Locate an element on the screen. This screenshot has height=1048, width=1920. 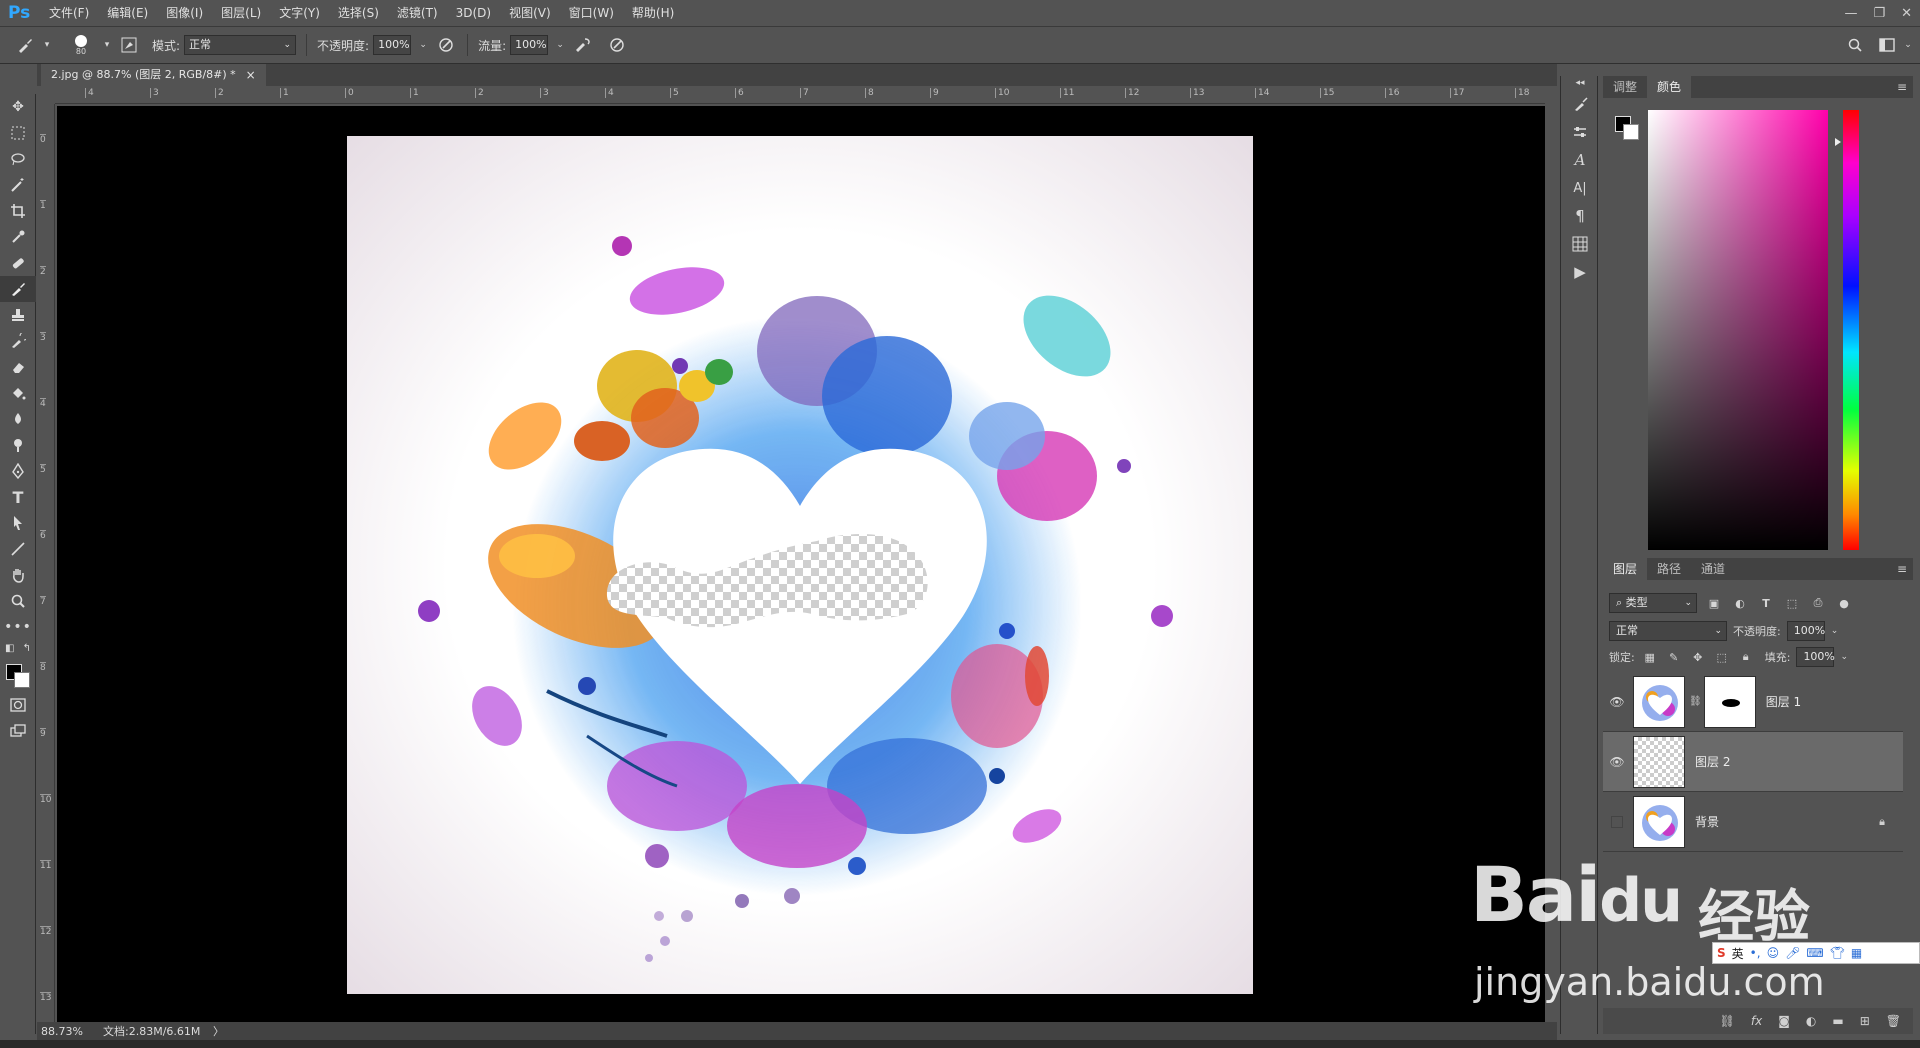
filter-pixel-icon: ▣ is located at coordinates (1714, 603).